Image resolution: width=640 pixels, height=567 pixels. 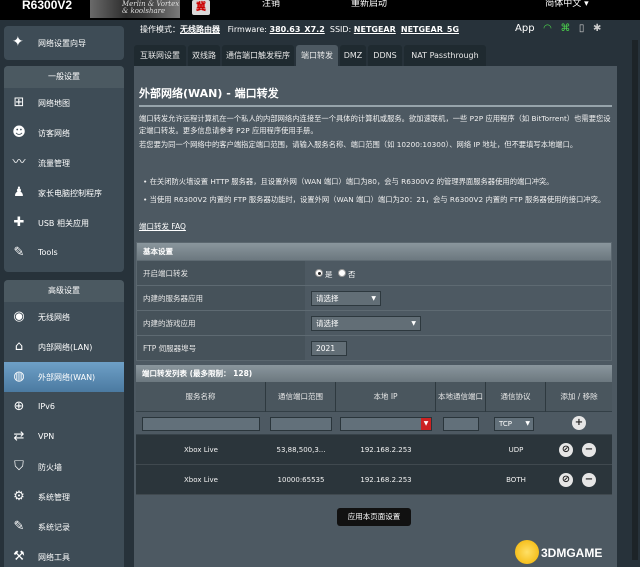 I want to click on port-forwarding-faq-link: 端口转发 FAQ, so click(x=162, y=226).